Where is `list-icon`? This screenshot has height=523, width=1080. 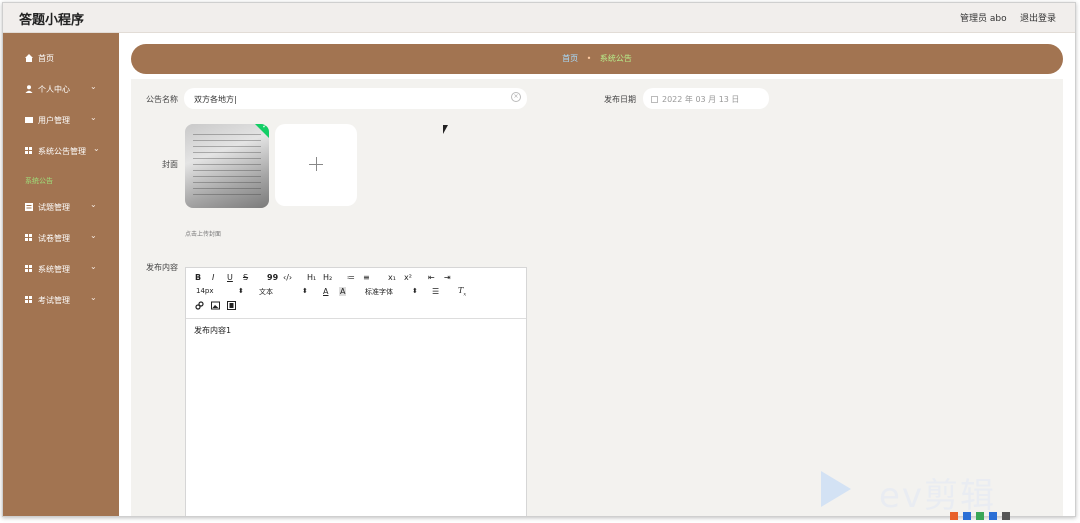
list-icon is located at coordinates (29, 207).